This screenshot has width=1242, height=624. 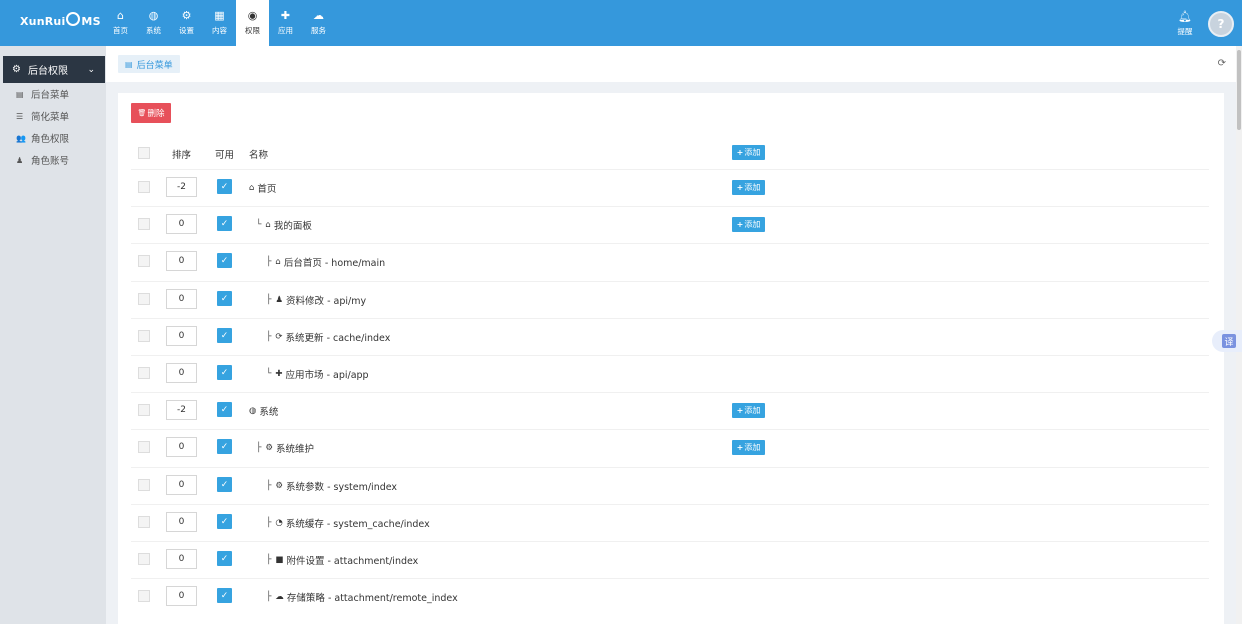 I want to click on avatar: ?, so click(x=1221, y=24).